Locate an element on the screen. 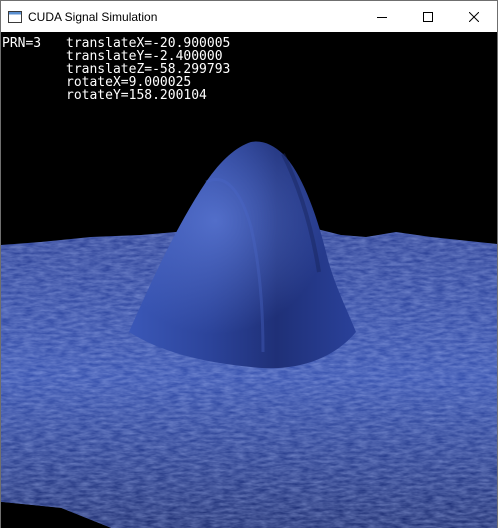 The image size is (498, 528). window-controls is located at coordinates (428, 16).